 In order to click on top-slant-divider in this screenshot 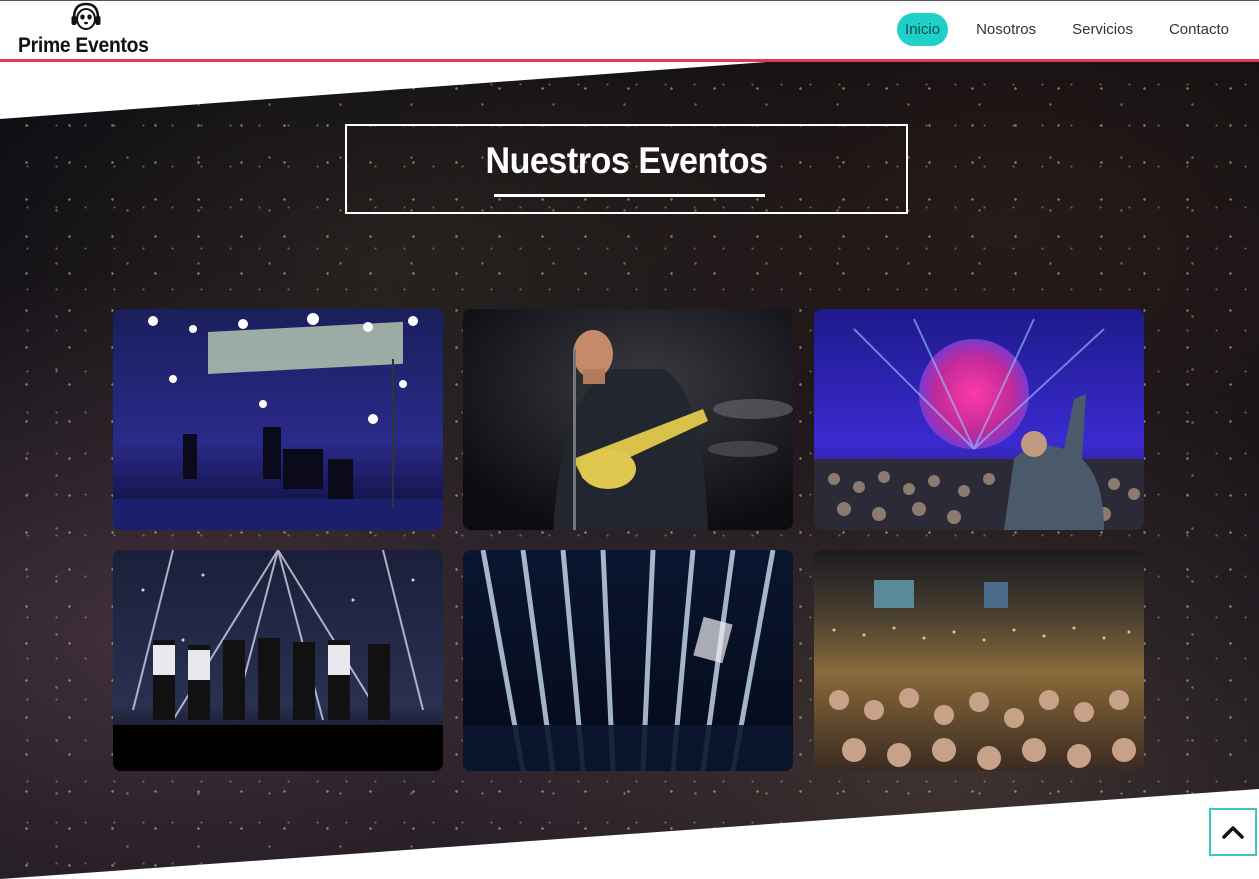, I will do `click(390, 90)`.